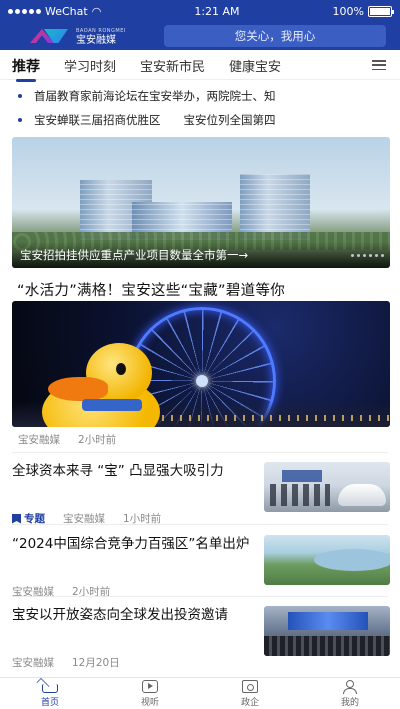 The image size is (400, 709). I want to click on signal-icon, so click(24, 11).